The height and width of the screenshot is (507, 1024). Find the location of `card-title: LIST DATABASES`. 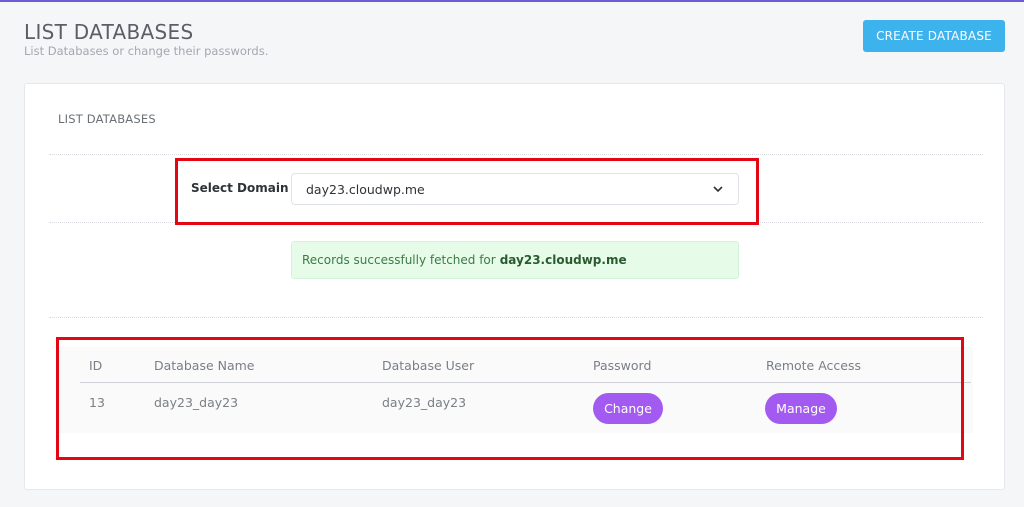

card-title: LIST DATABASES is located at coordinates (107, 119).